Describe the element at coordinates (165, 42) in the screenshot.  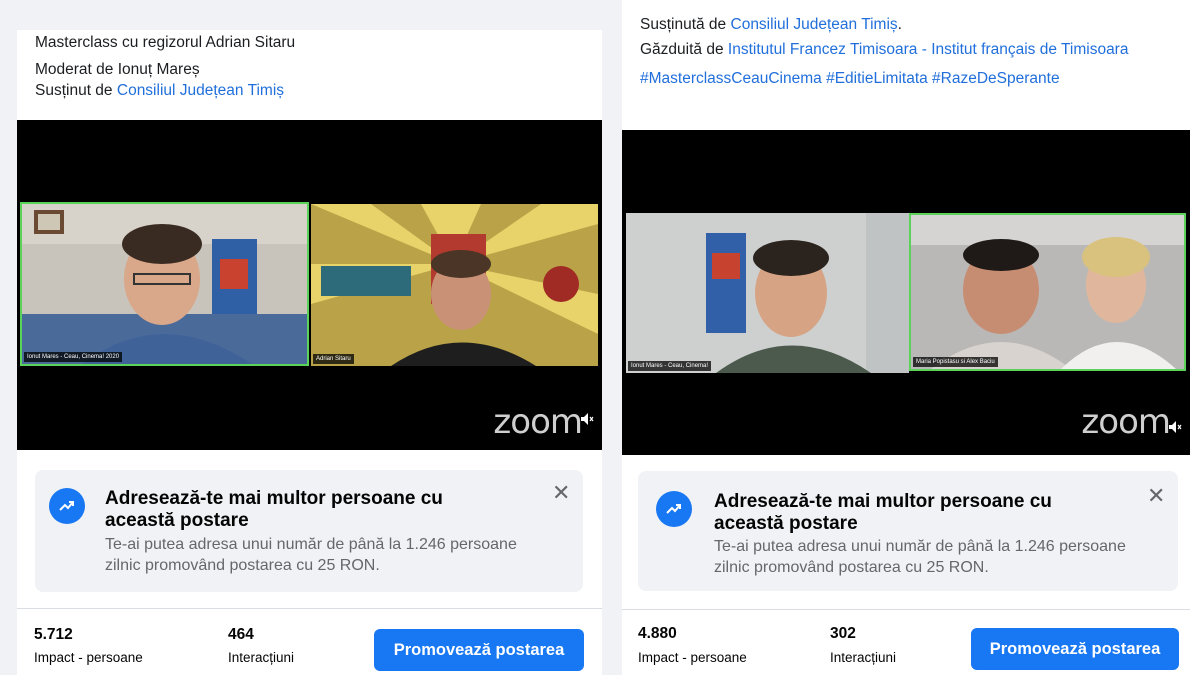
I see `caption-title: Masterclass cu regizorul Adrian Sitaru` at that location.